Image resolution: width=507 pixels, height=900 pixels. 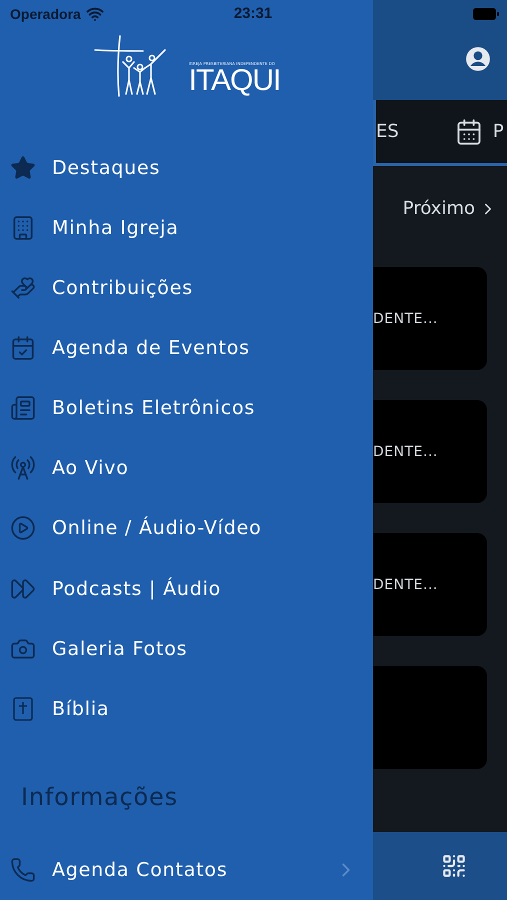 I want to click on star-icon, so click(x=23, y=168).